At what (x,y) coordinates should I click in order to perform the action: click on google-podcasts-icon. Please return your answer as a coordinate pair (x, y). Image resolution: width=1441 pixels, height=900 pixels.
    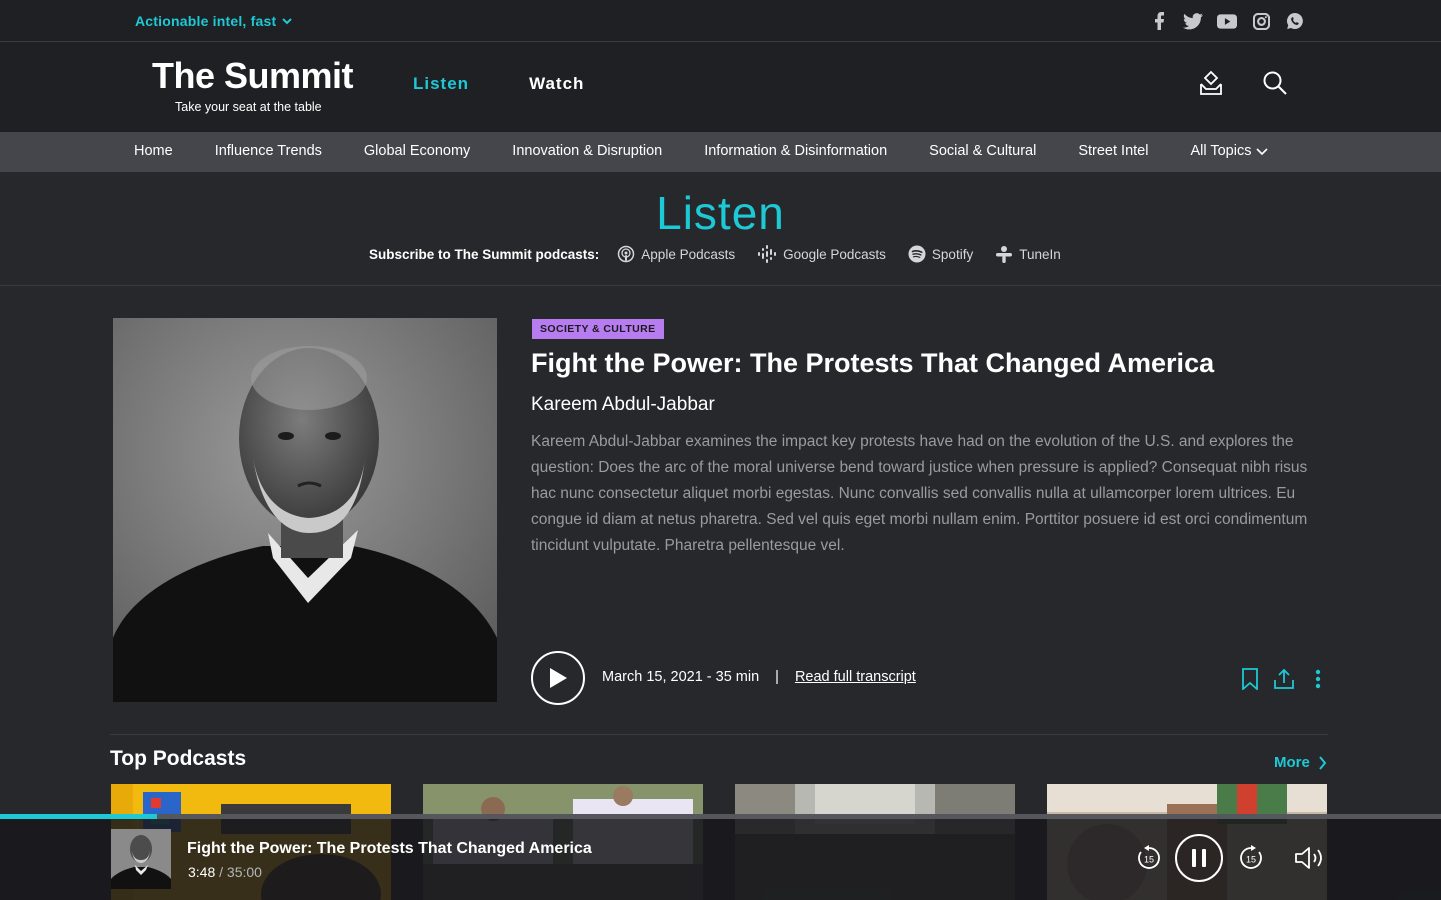
    Looking at the image, I should click on (767, 254).